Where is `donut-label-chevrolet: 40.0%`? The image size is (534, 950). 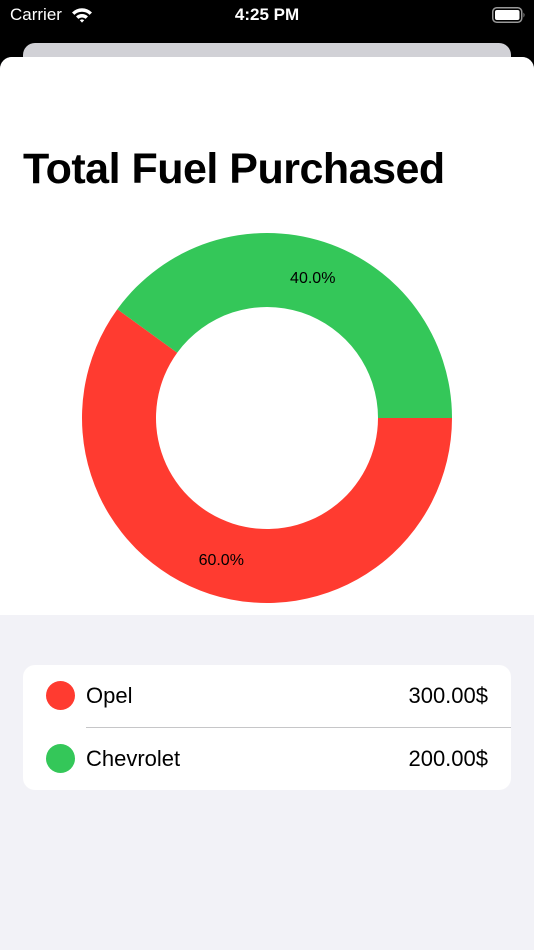
donut-label-chevrolet: 40.0% is located at coordinates (312, 278).